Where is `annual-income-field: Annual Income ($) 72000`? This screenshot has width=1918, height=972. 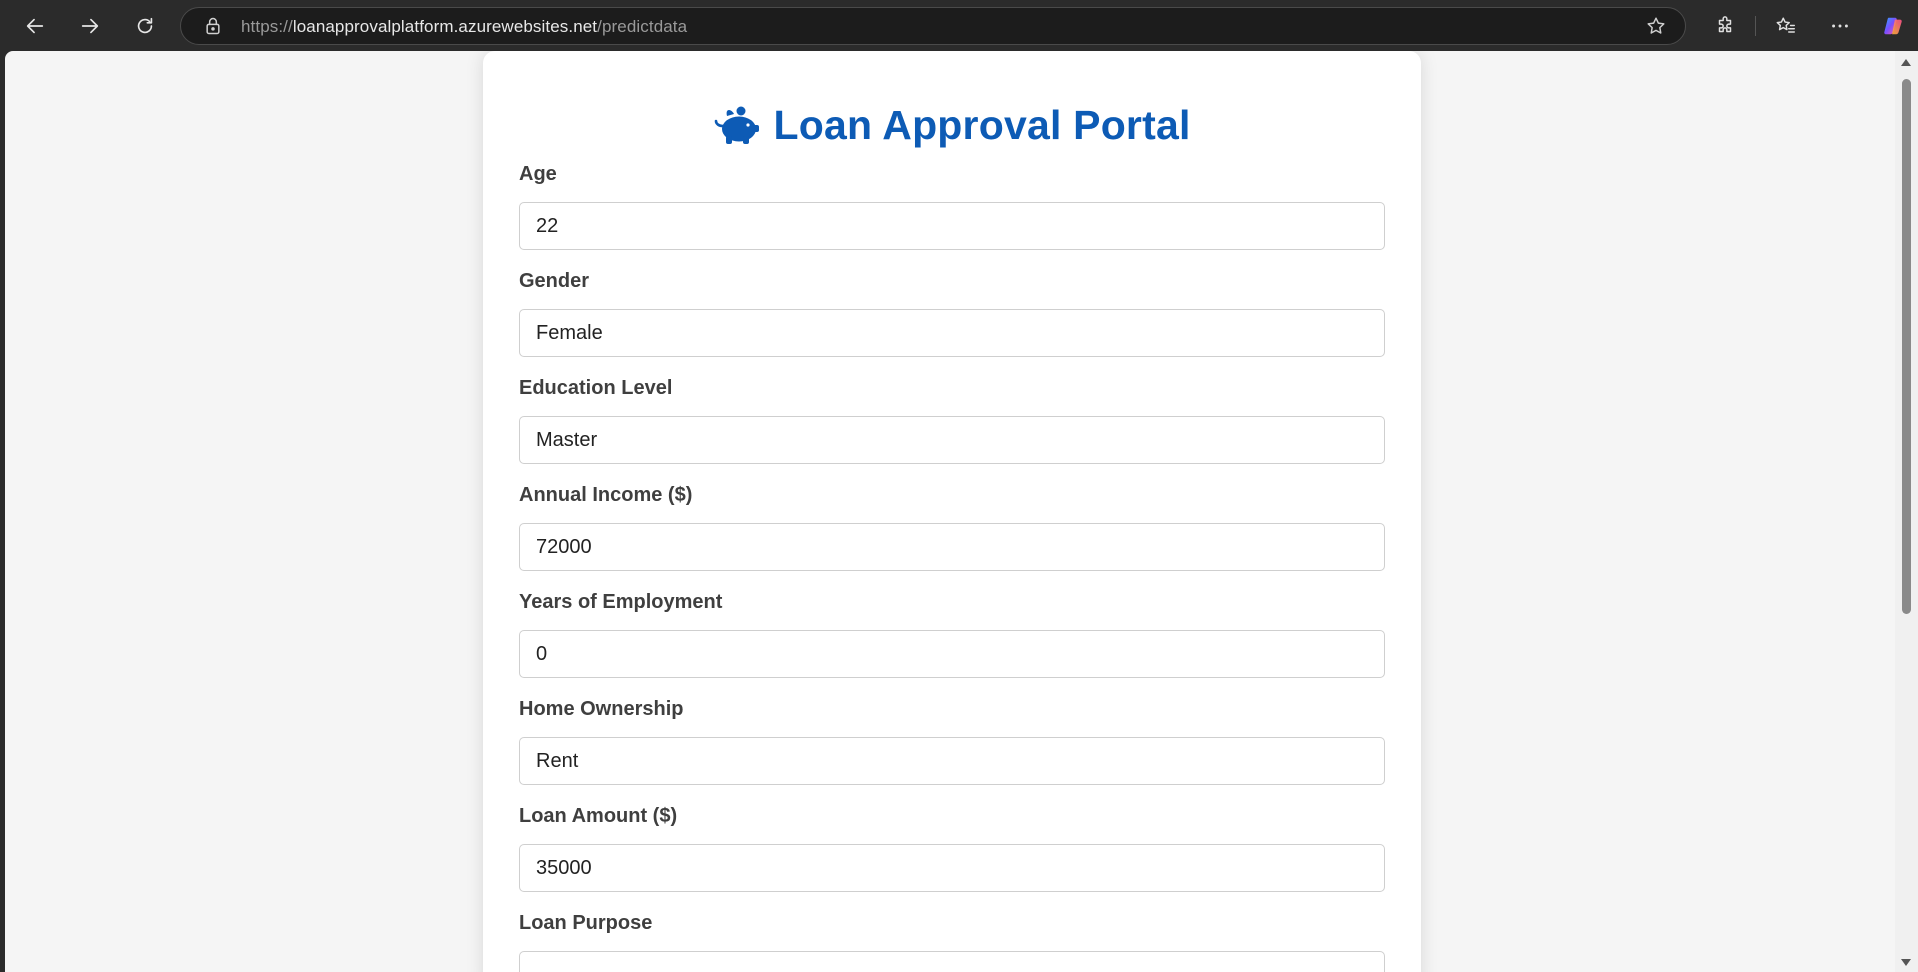
annual-income-field: Annual Income ($) 72000 is located at coordinates (952, 525).